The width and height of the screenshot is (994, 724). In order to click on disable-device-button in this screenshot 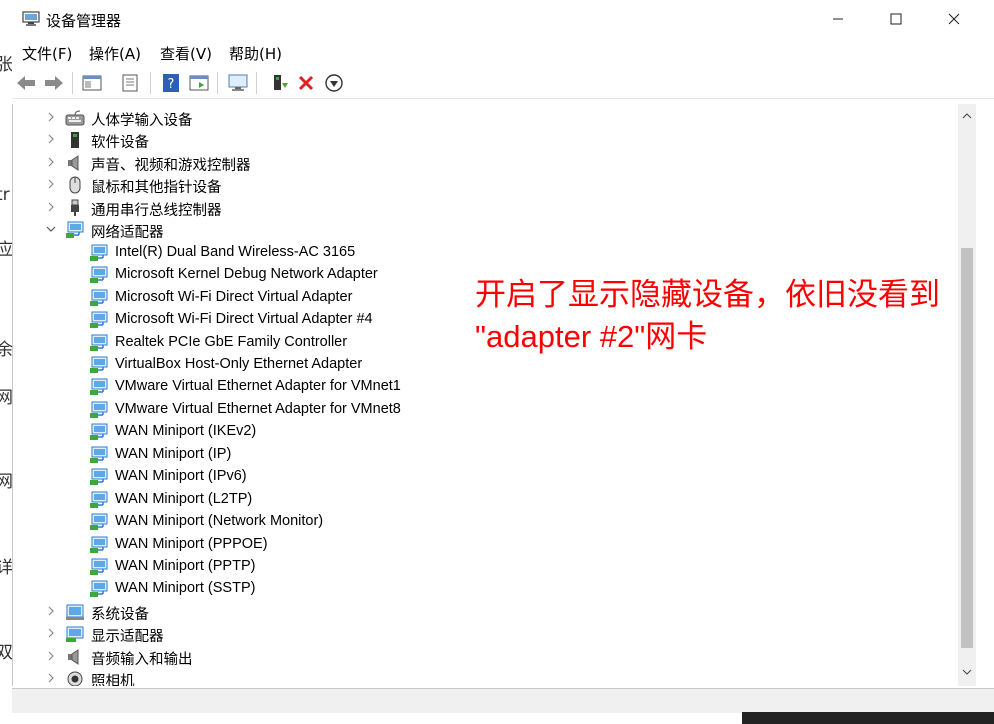, I will do `click(334, 83)`.